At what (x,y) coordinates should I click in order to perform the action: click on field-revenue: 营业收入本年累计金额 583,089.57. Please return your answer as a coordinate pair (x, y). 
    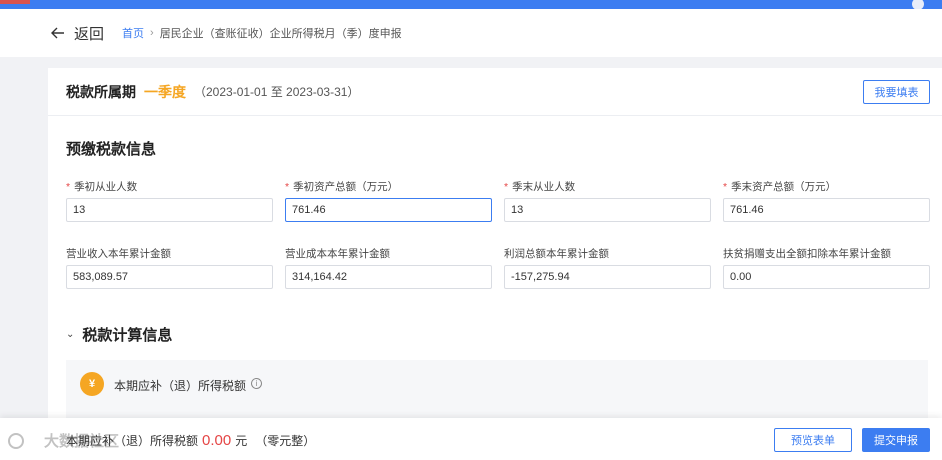
    Looking at the image, I should click on (169, 267).